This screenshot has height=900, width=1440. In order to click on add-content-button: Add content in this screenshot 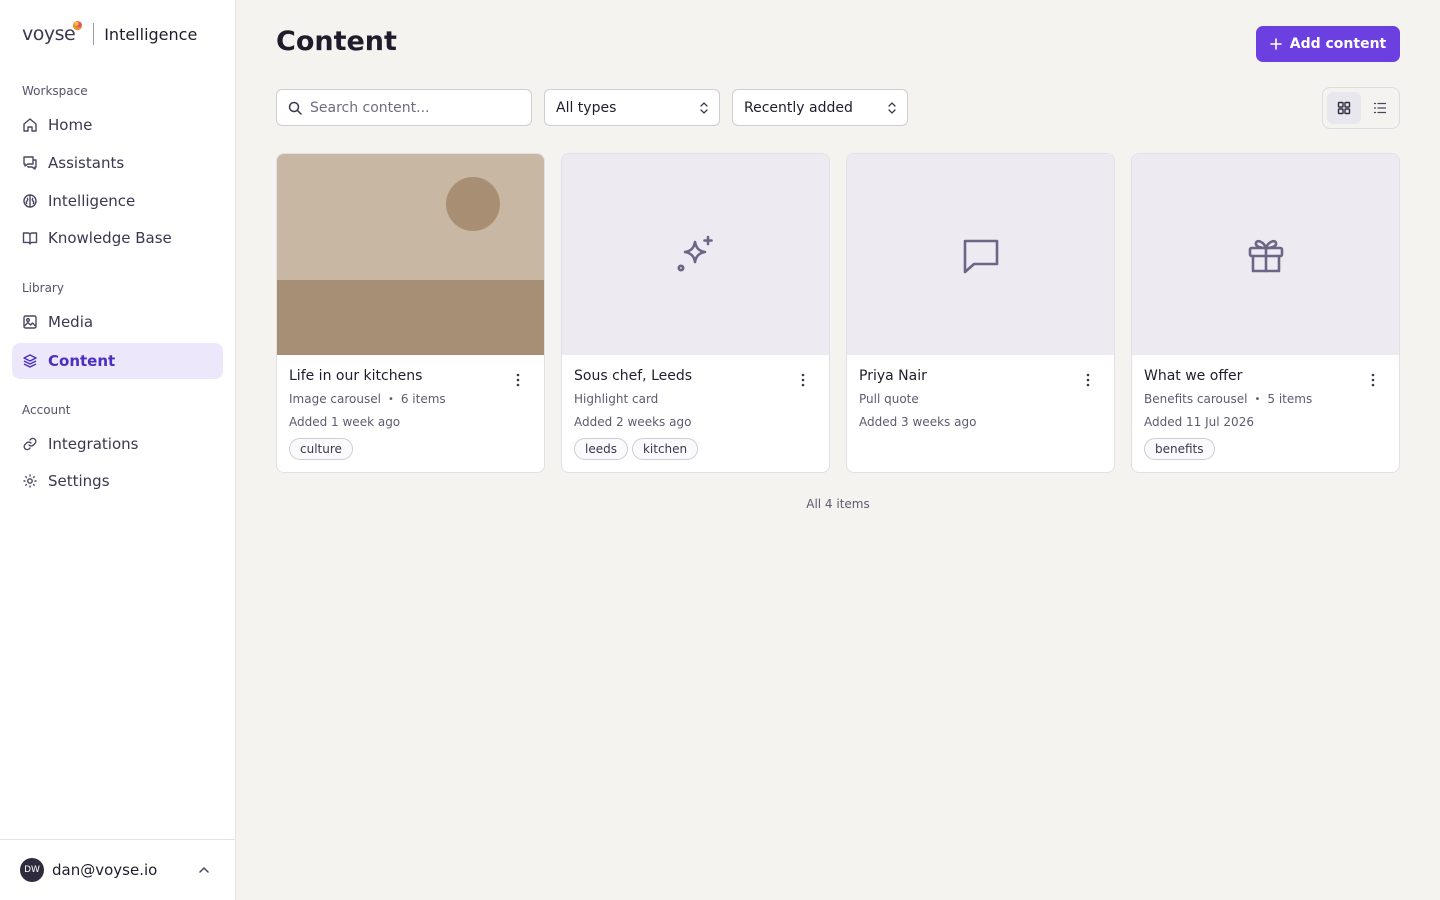, I will do `click(1328, 44)`.